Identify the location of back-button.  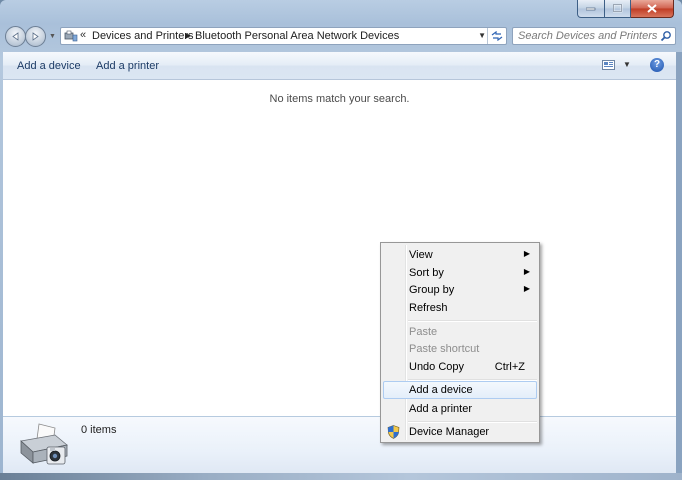
(15, 36).